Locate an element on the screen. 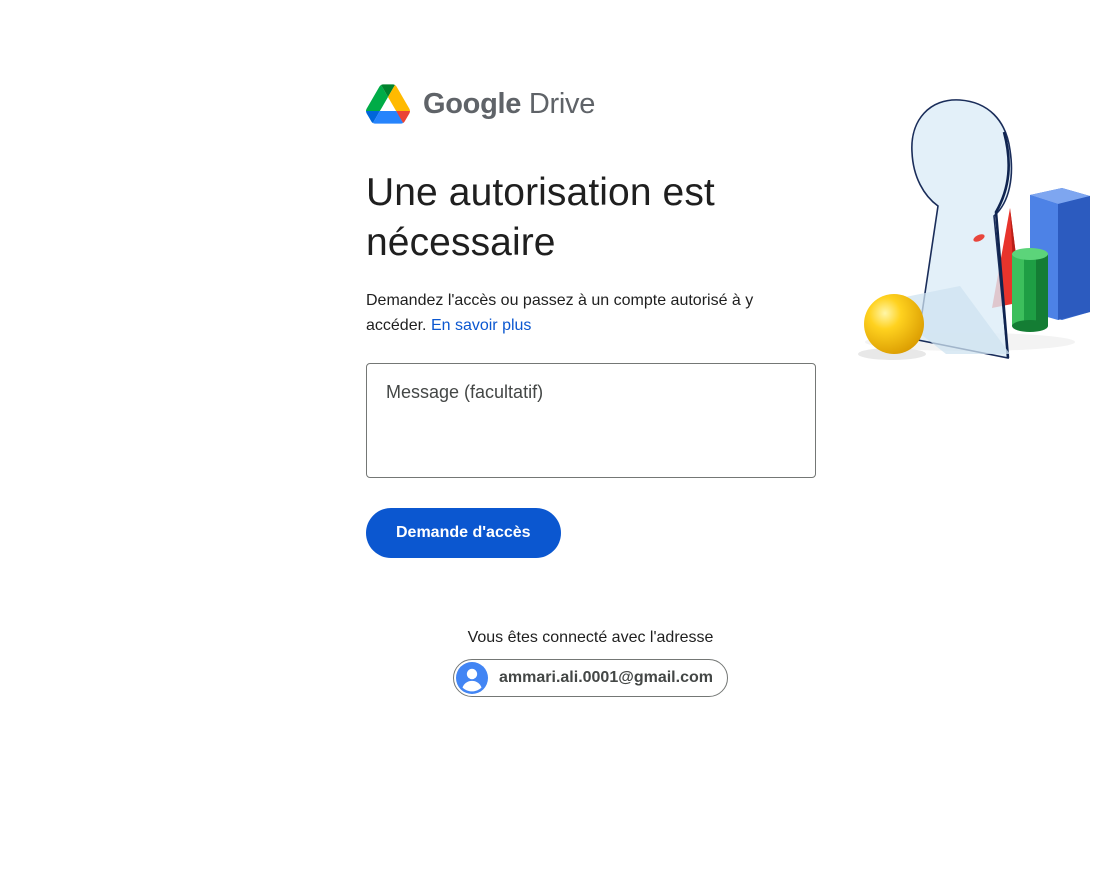  request-access-button: Demande d'accès is located at coordinates (463, 533).